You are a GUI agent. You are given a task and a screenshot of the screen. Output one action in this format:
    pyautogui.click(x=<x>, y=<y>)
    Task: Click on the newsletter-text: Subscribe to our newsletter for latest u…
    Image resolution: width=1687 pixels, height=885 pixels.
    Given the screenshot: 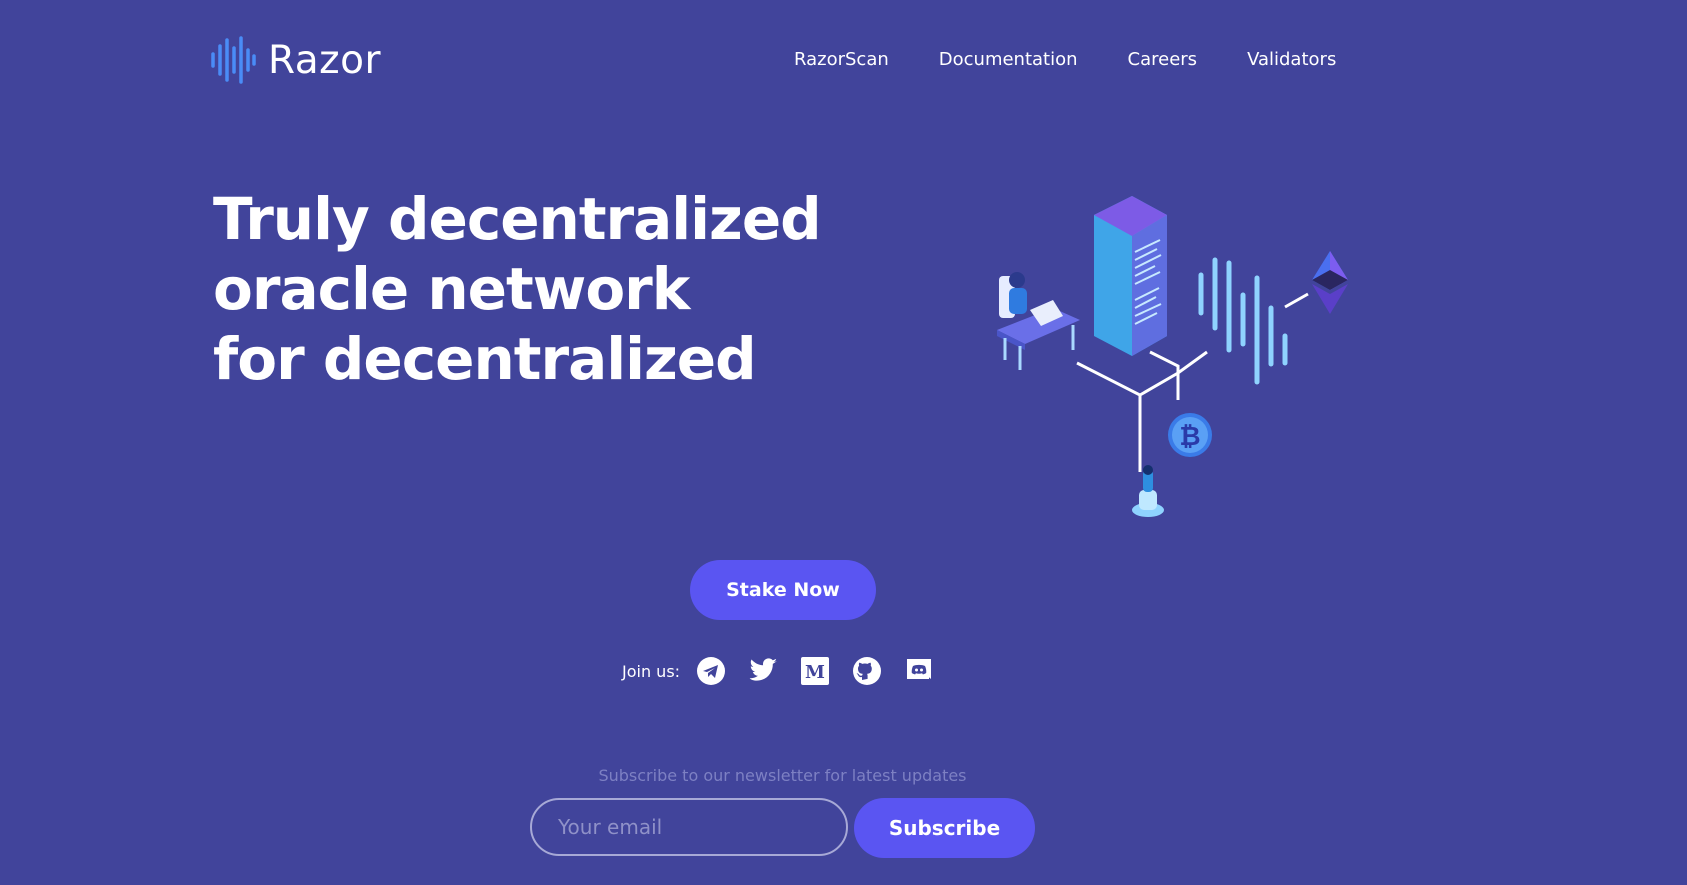 What is the action you would take?
    pyautogui.click(x=782, y=775)
    